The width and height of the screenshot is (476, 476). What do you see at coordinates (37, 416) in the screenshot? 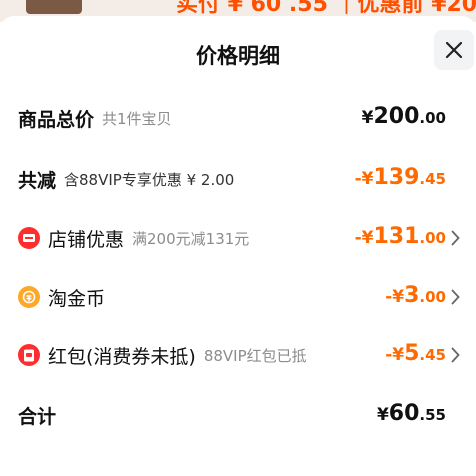
I see `grand-total-label: 合计` at bounding box center [37, 416].